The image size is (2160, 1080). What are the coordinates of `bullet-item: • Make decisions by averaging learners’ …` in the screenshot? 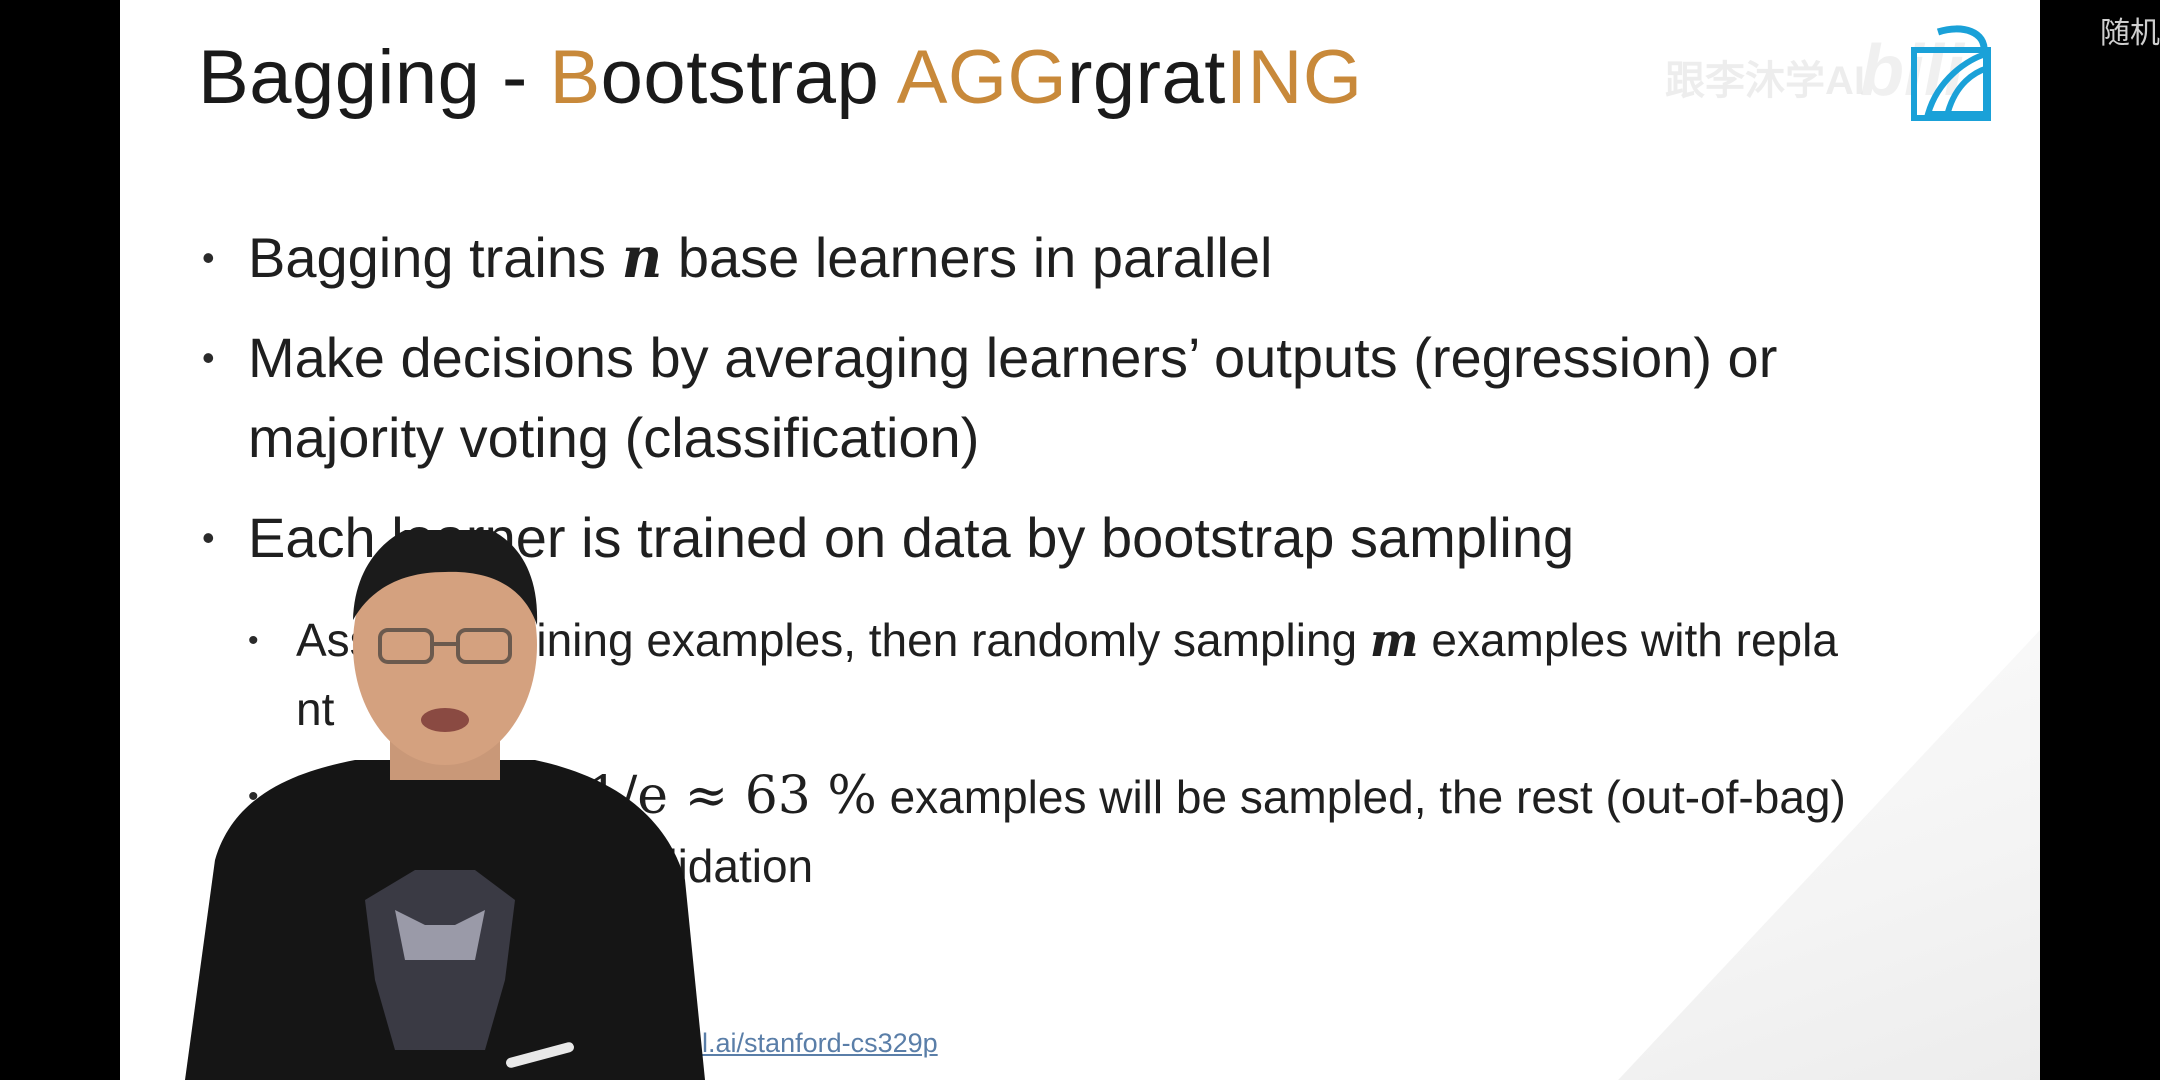 It's located at (1073, 398).